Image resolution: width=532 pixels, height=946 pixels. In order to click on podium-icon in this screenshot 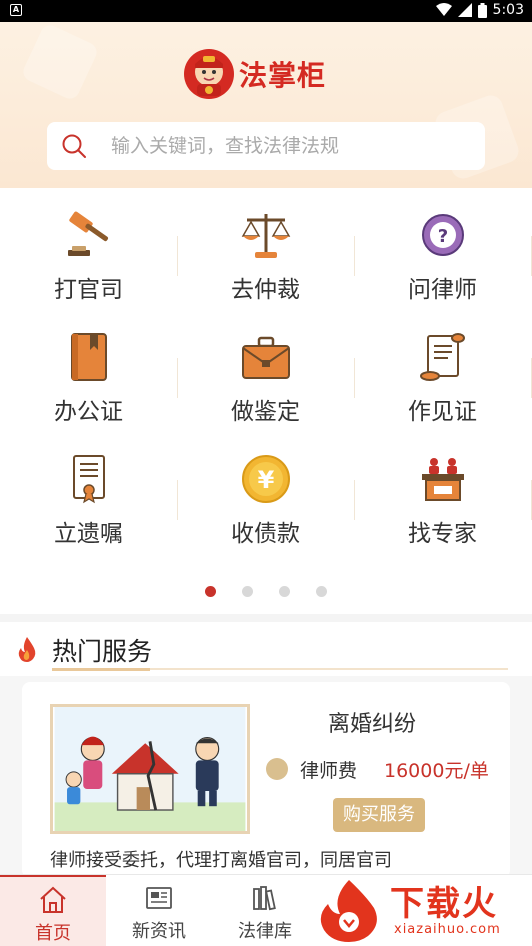, I will do `click(442, 479)`.